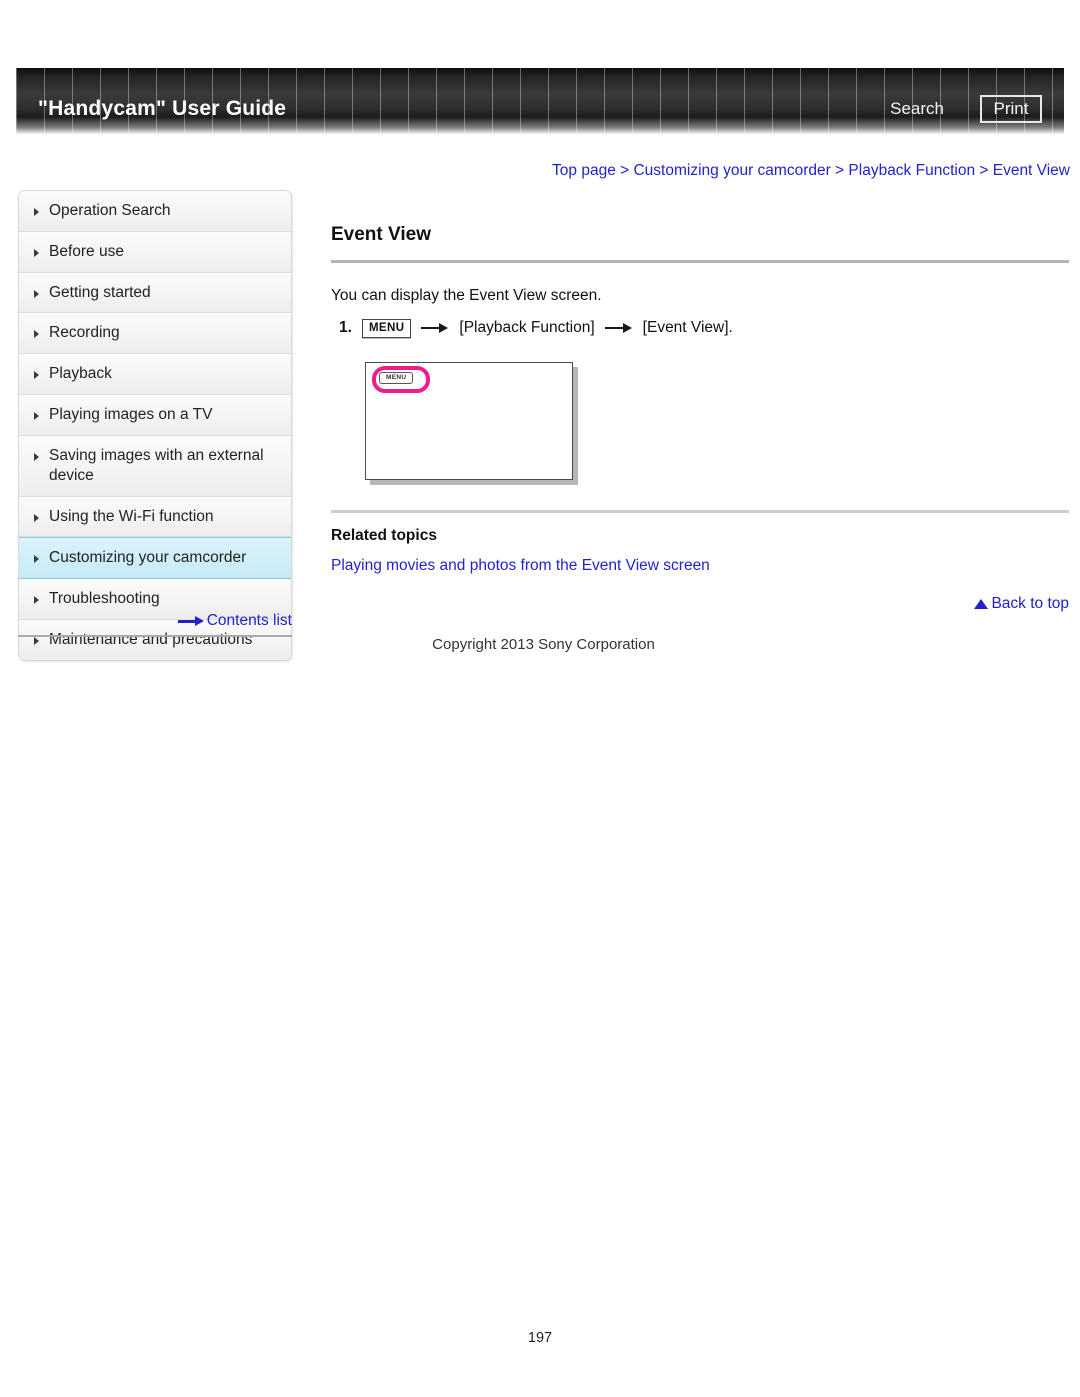 This screenshot has height=1397, width=1080. Describe the element at coordinates (401, 379) in the screenshot. I see `highlight-callout` at that location.